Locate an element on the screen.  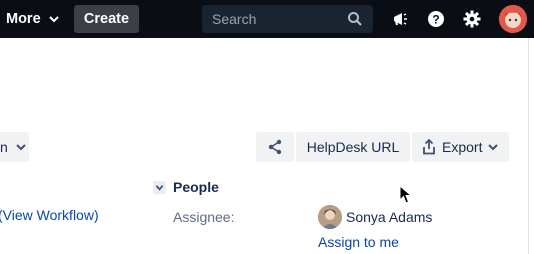
export-label: Export is located at coordinates (462, 147).